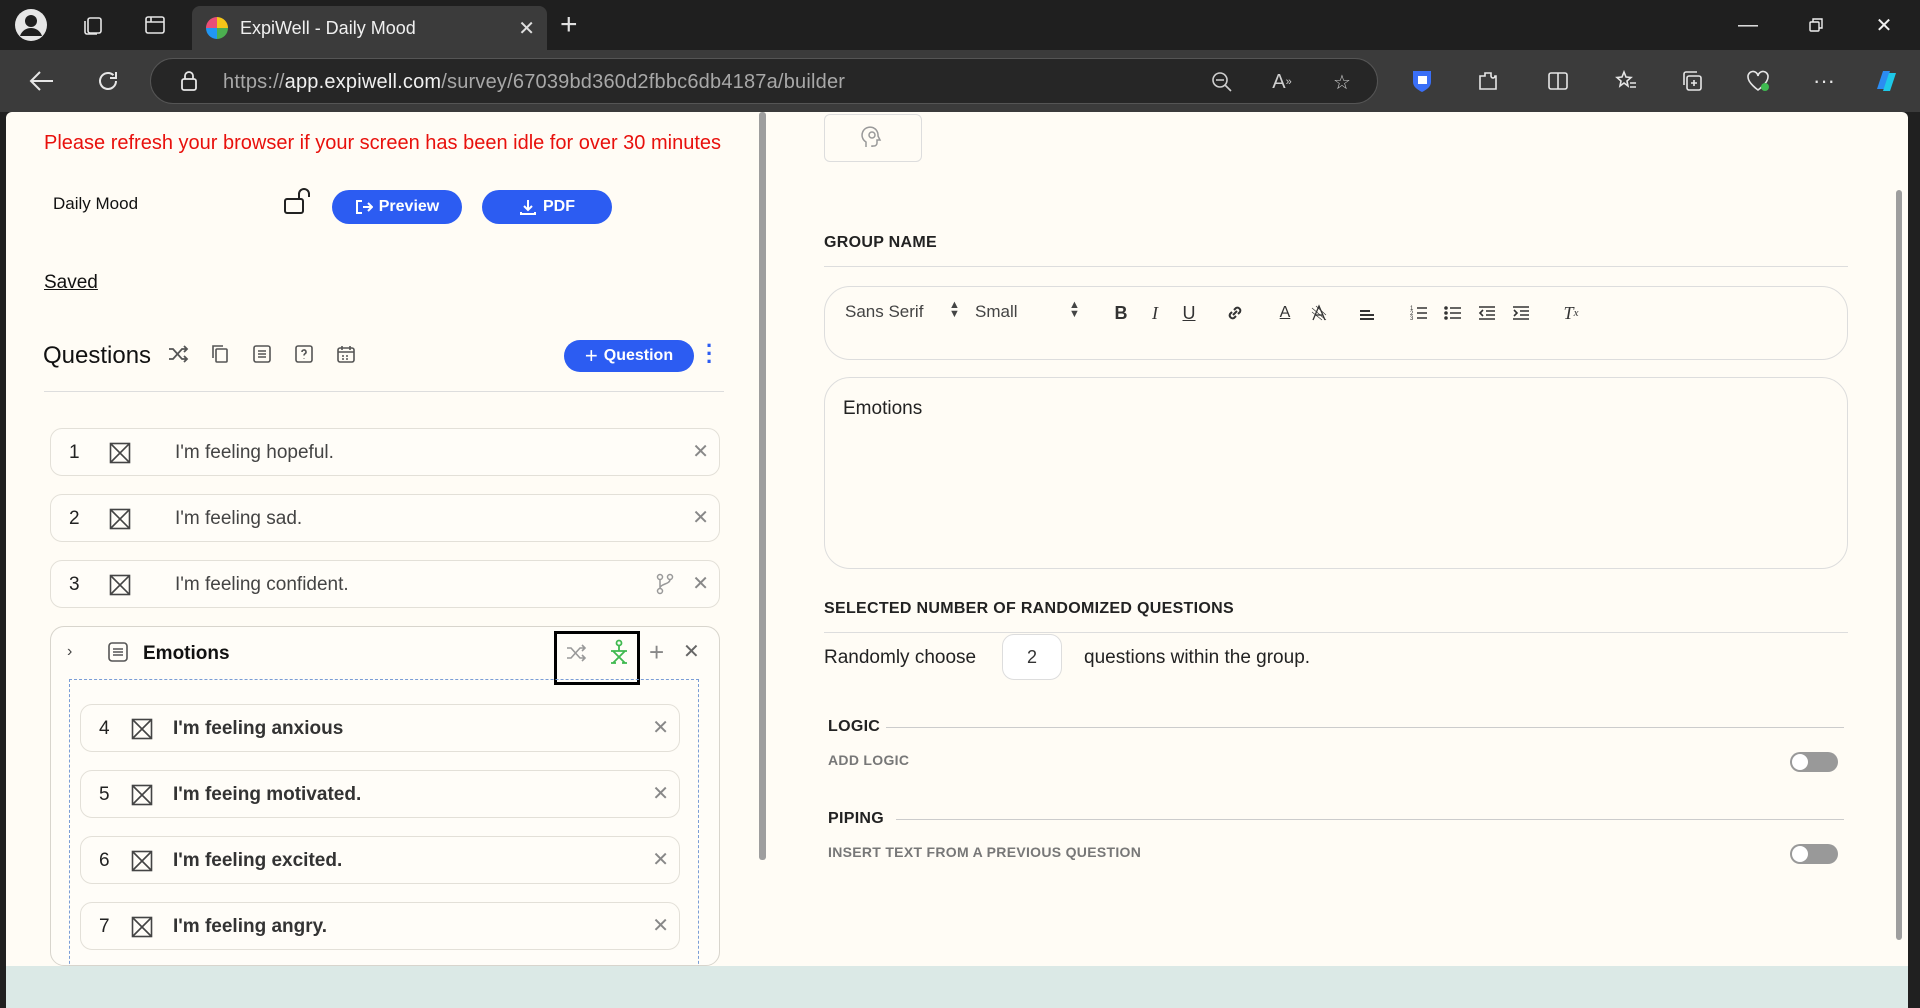 Image resolution: width=1920 pixels, height=1008 pixels. Describe the element at coordinates (1336, 323) in the screenshot. I see `rich-text-toolbar: Sans Serif ▲ ▼ Small ▲ ▼ B I U A 123 Tx` at that location.